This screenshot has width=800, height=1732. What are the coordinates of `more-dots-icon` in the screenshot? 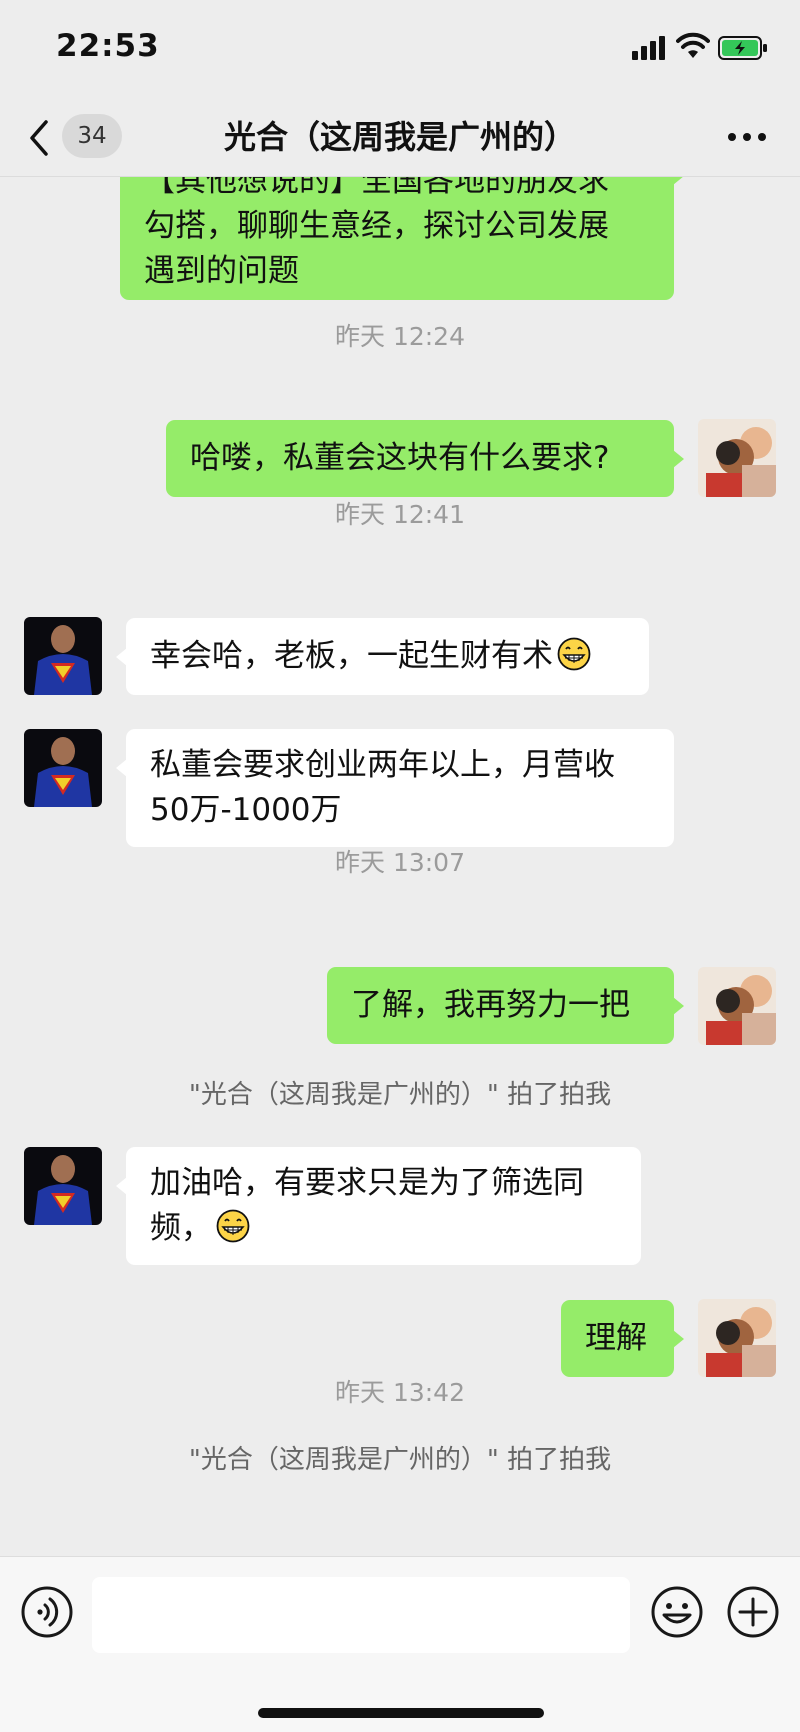 It's located at (747, 137).